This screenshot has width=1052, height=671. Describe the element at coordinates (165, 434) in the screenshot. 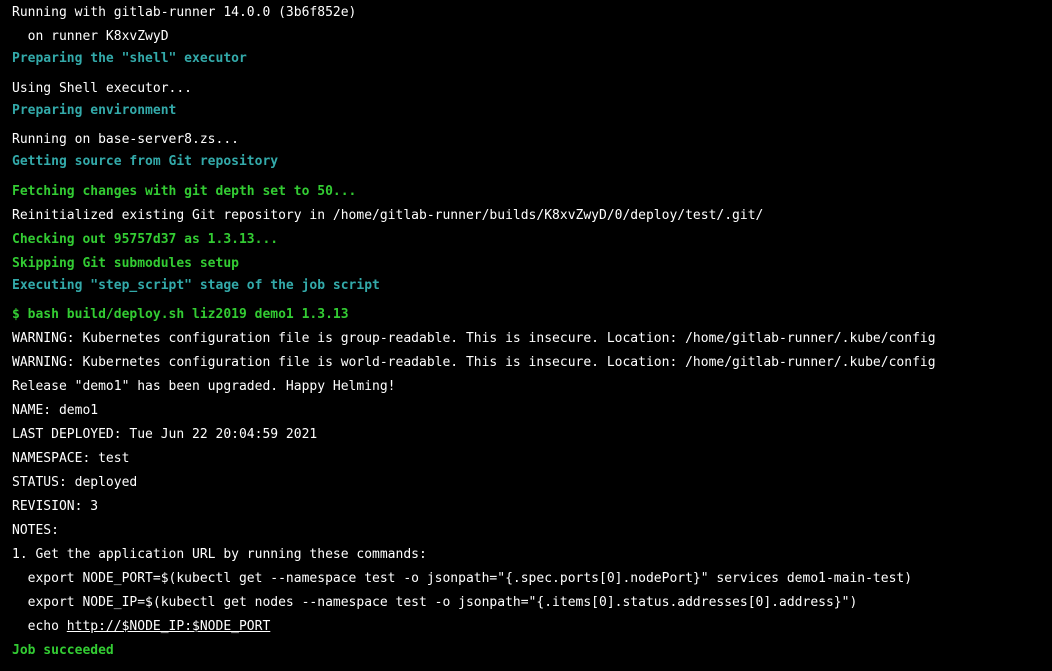

I see `log-line-last-deployed: LAST DEPLOYED: Tue Jun 22 20:04:59 2021` at that location.